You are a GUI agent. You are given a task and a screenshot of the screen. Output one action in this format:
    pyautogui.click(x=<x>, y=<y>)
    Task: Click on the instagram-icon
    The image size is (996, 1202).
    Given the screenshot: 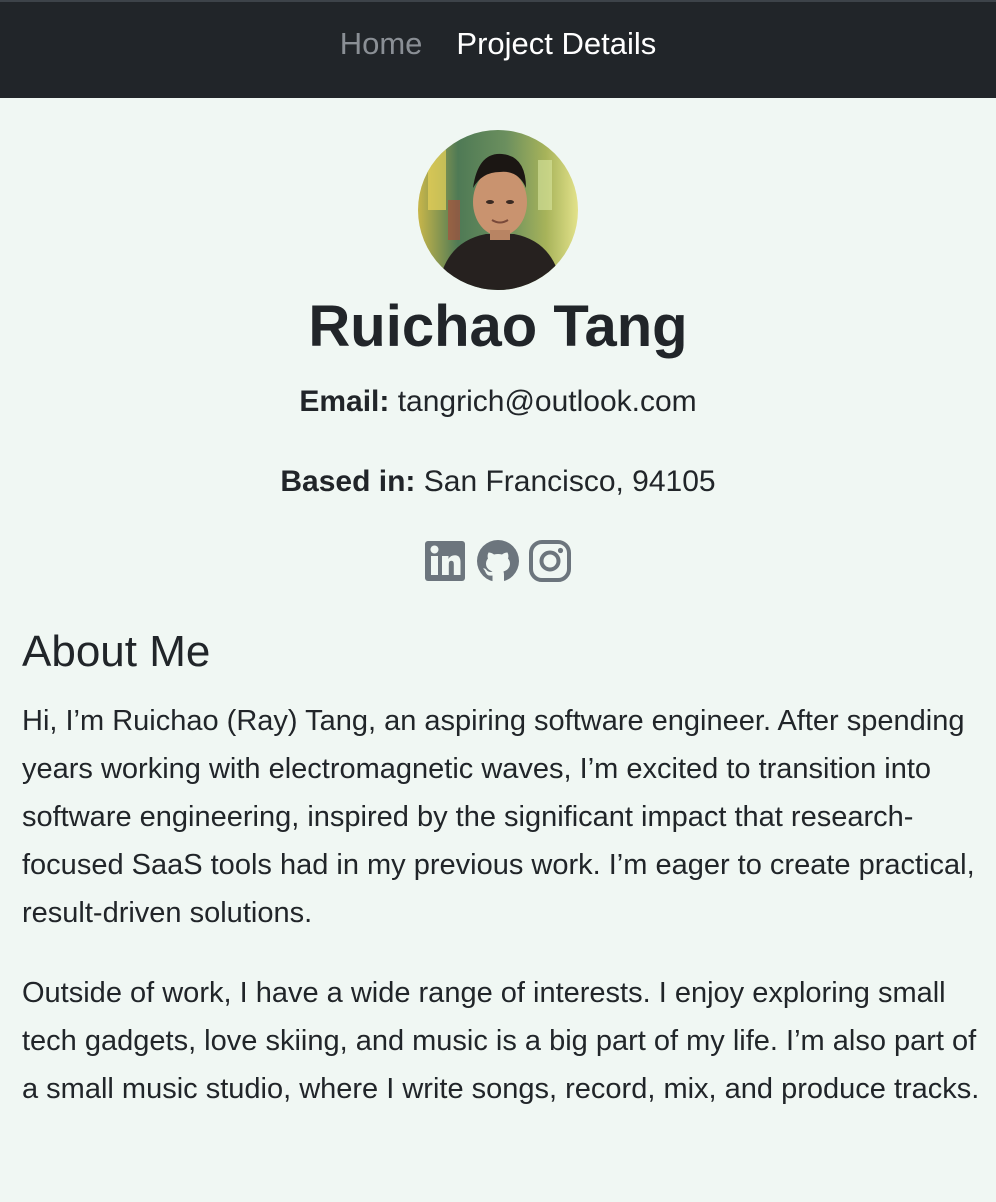 What is the action you would take?
    pyautogui.click(x=550, y=561)
    